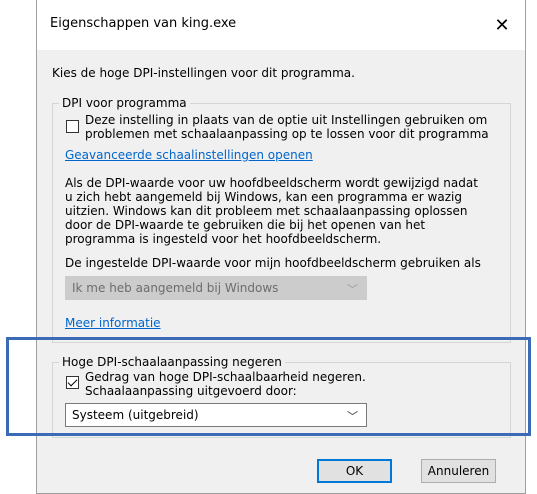  What do you see at coordinates (175, 288) in the screenshot?
I see `dpi-source-select-value: Ik me heb aangemeld bij Windows` at bounding box center [175, 288].